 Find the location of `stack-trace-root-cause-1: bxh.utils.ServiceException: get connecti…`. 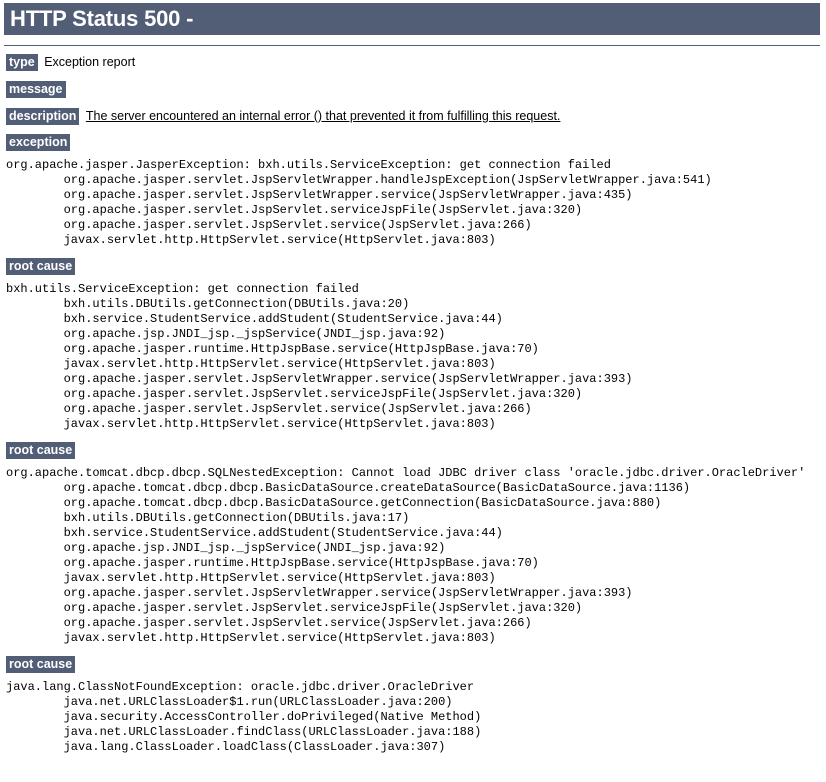

stack-trace-root-cause-1: bxh.utils.ServiceException: get connecti… is located at coordinates (319, 357).